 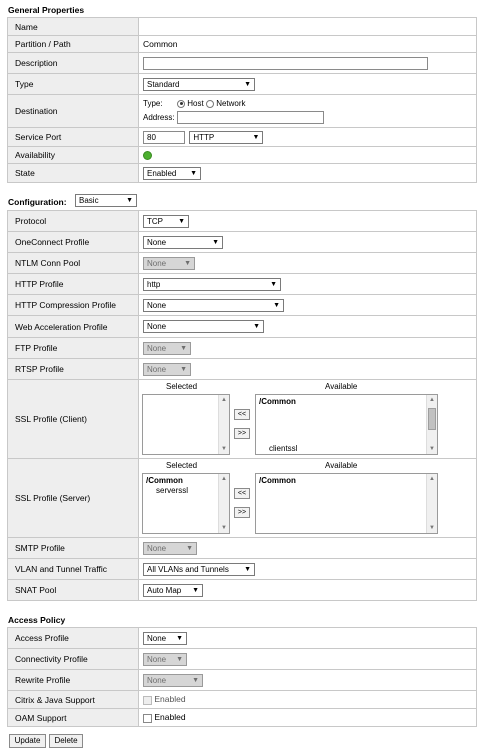 What do you see at coordinates (170, 548) in the screenshot?
I see `smtp-select: None ▼` at bounding box center [170, 548].